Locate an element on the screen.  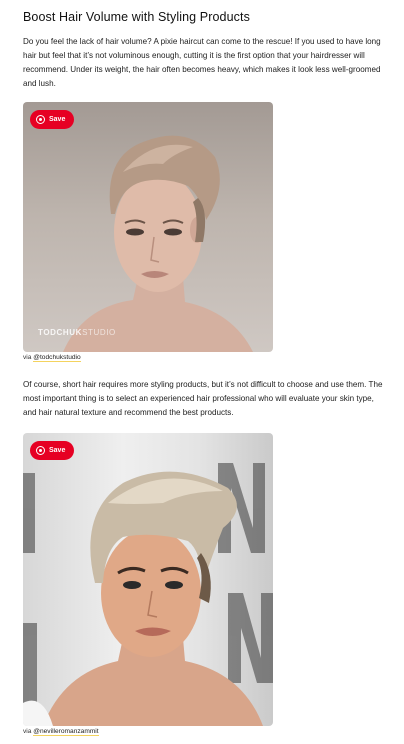
image-credit-1: via @todchukstudio is located at coordinates (52, 358).